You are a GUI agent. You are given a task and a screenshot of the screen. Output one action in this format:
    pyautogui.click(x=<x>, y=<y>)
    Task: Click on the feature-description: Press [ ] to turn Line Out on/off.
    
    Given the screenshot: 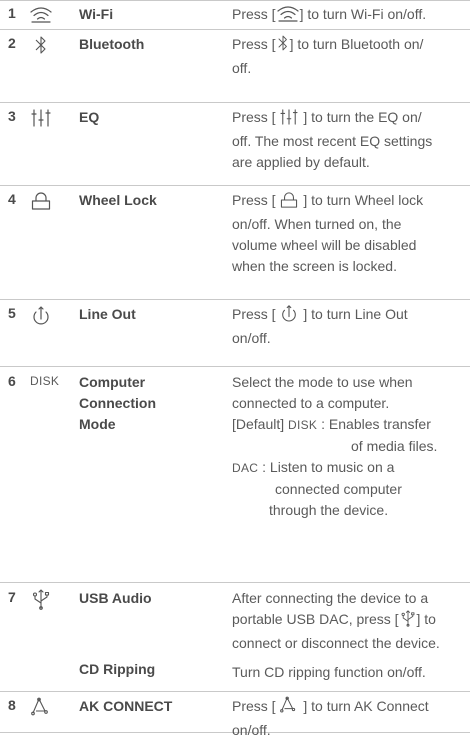 What is the action you would take?
    pyautogui.click(x=320, y=325)
    